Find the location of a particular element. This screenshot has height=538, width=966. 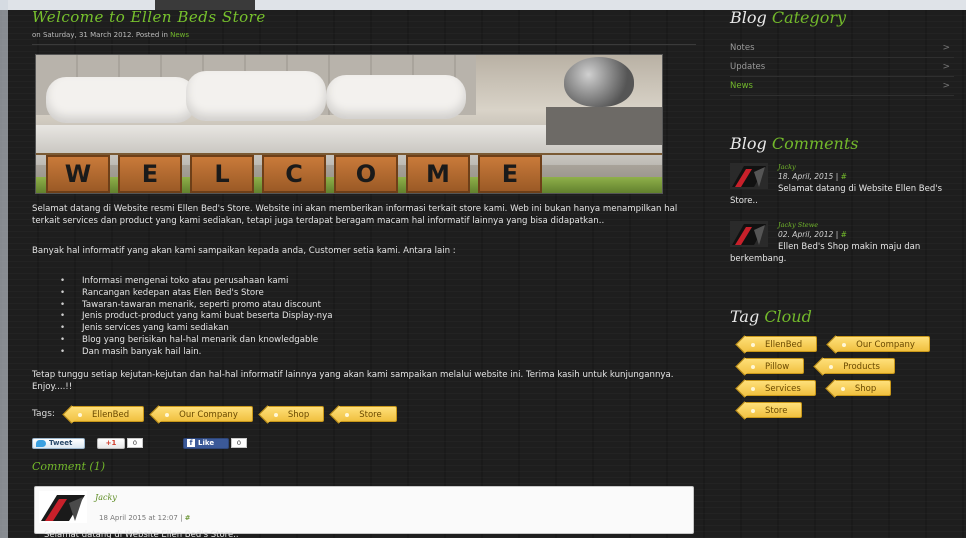

tweet-label: Tweet is located at coordinates (61, 443).